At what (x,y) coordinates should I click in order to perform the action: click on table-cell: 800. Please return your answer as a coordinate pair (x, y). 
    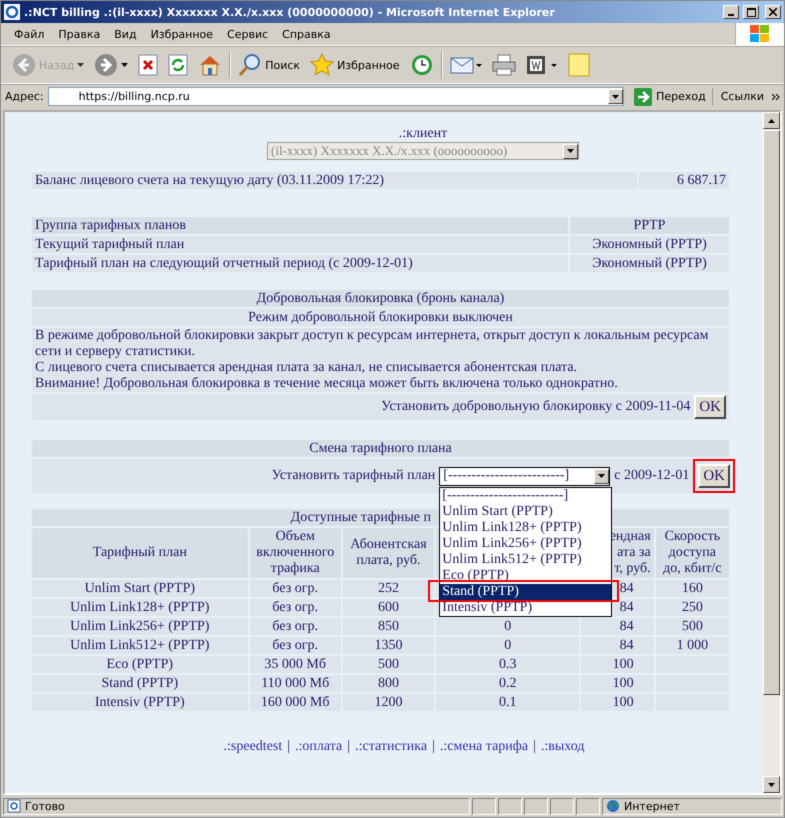
    Looking at the image, I should click on (388, 683).